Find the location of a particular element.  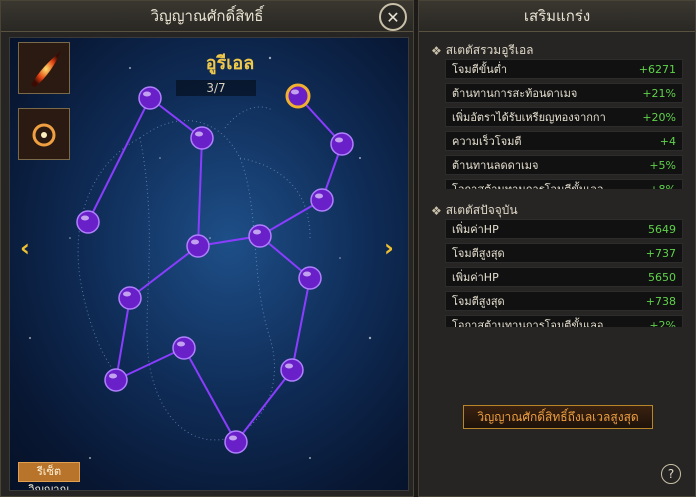

total-stats-header: ❖ สเตตัสรวมอูรีเอล is located at coordinates (482, 50).